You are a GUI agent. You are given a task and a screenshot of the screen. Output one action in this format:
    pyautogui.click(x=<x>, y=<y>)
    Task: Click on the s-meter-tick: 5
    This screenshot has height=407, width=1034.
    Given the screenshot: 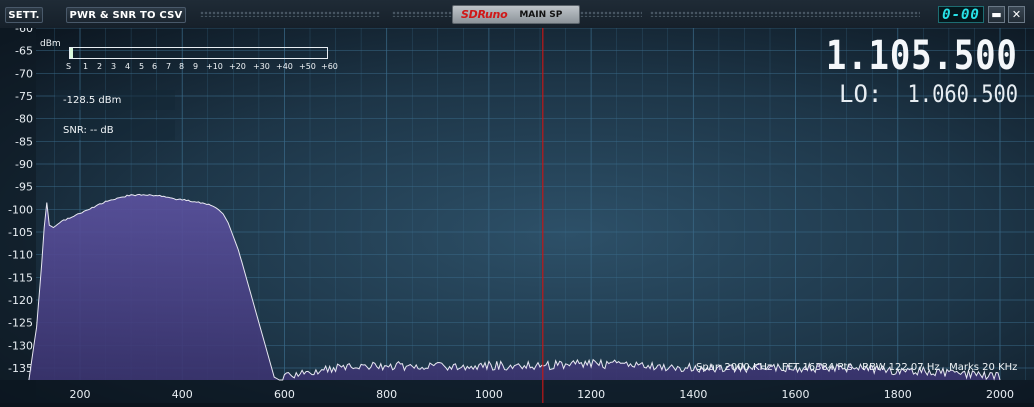 What is the action you would take?
    pyautogui.click(x=142, y=66)
    